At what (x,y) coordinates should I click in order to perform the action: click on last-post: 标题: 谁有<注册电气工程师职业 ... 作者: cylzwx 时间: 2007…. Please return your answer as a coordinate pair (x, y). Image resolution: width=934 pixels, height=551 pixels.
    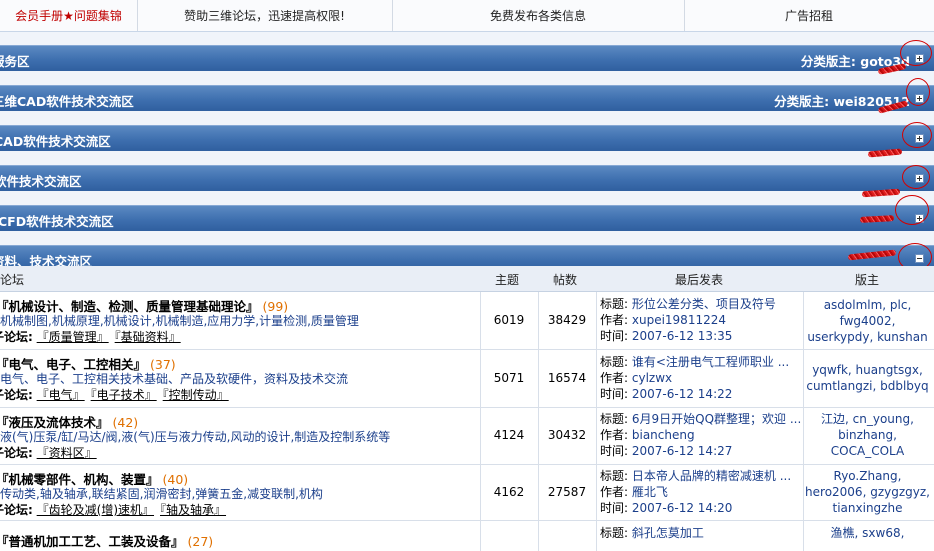
    Looking at the image, I should click on (695, 378).